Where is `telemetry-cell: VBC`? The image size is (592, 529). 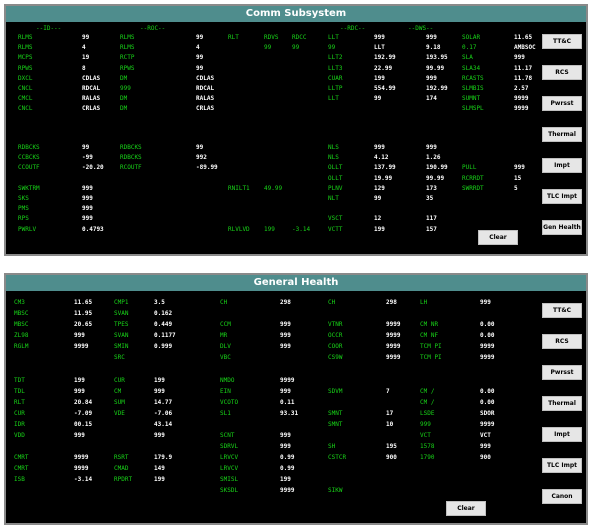
telemetry-cell: VBC is located at coordinates (225, 357).